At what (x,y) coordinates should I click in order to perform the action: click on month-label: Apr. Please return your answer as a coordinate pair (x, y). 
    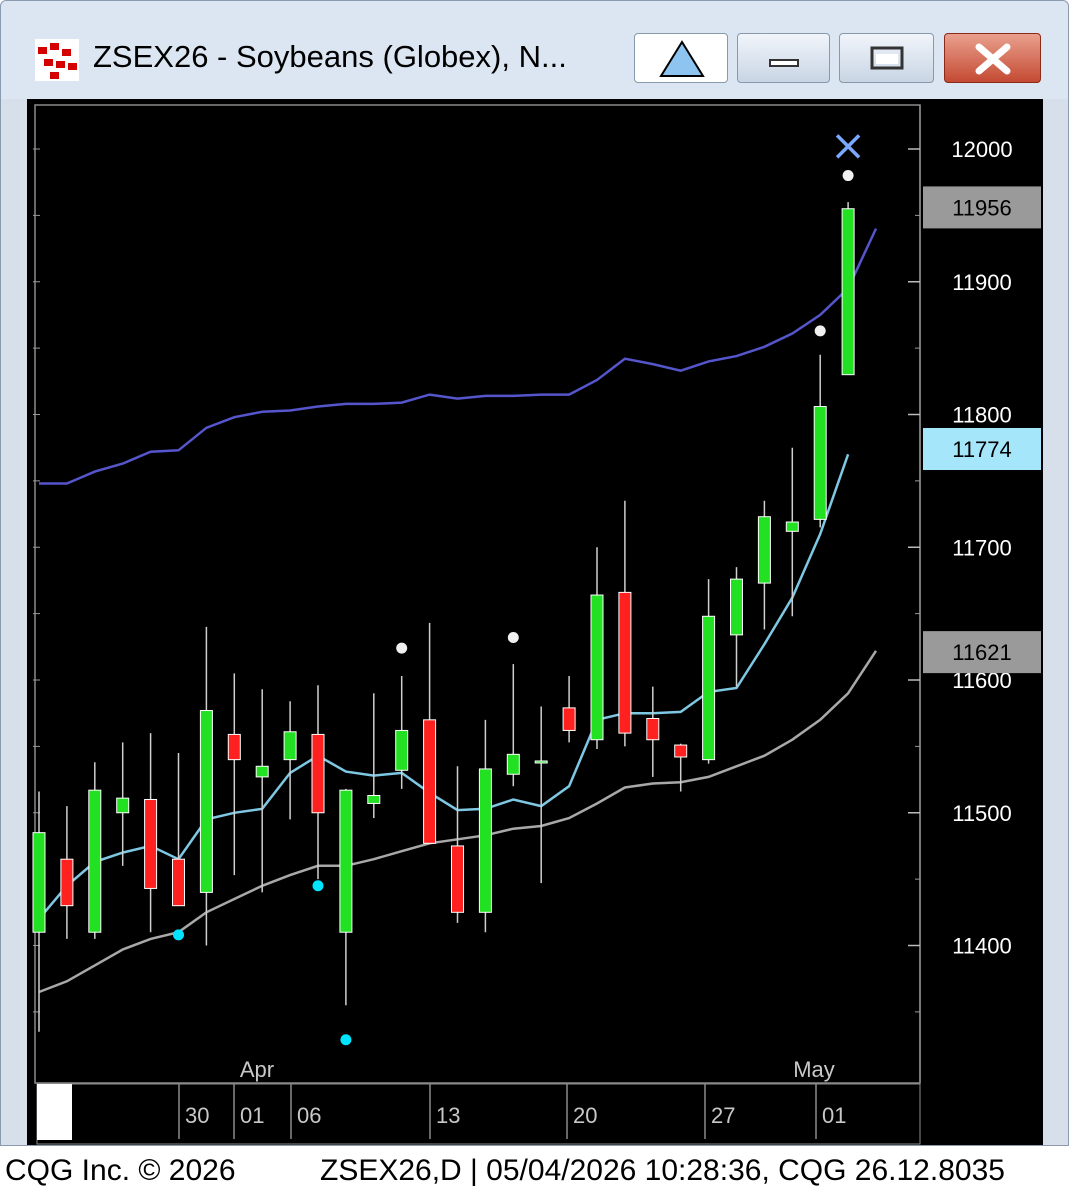
    Looking at the image, I should click on (257, 1069).